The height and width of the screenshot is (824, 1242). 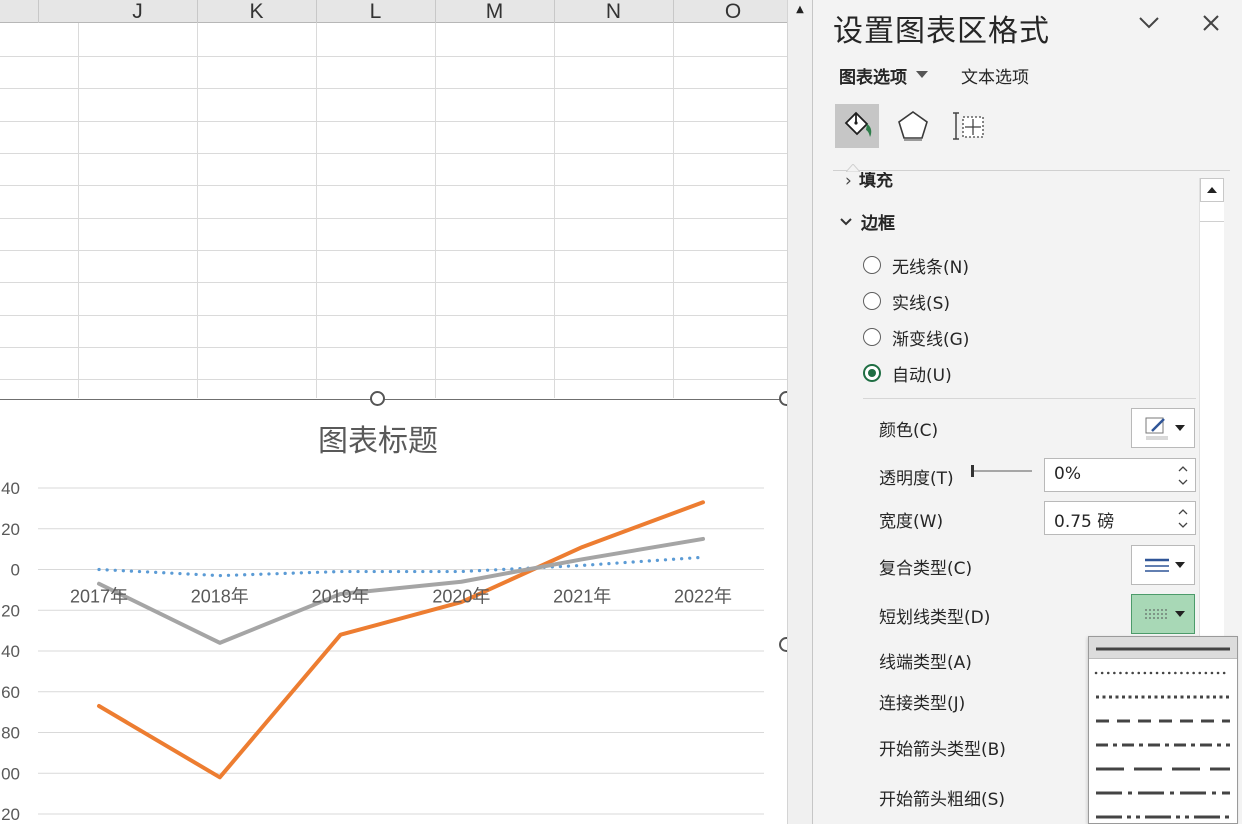 I want to click on dash-option-square-dot, so click(x=1163, y=697).